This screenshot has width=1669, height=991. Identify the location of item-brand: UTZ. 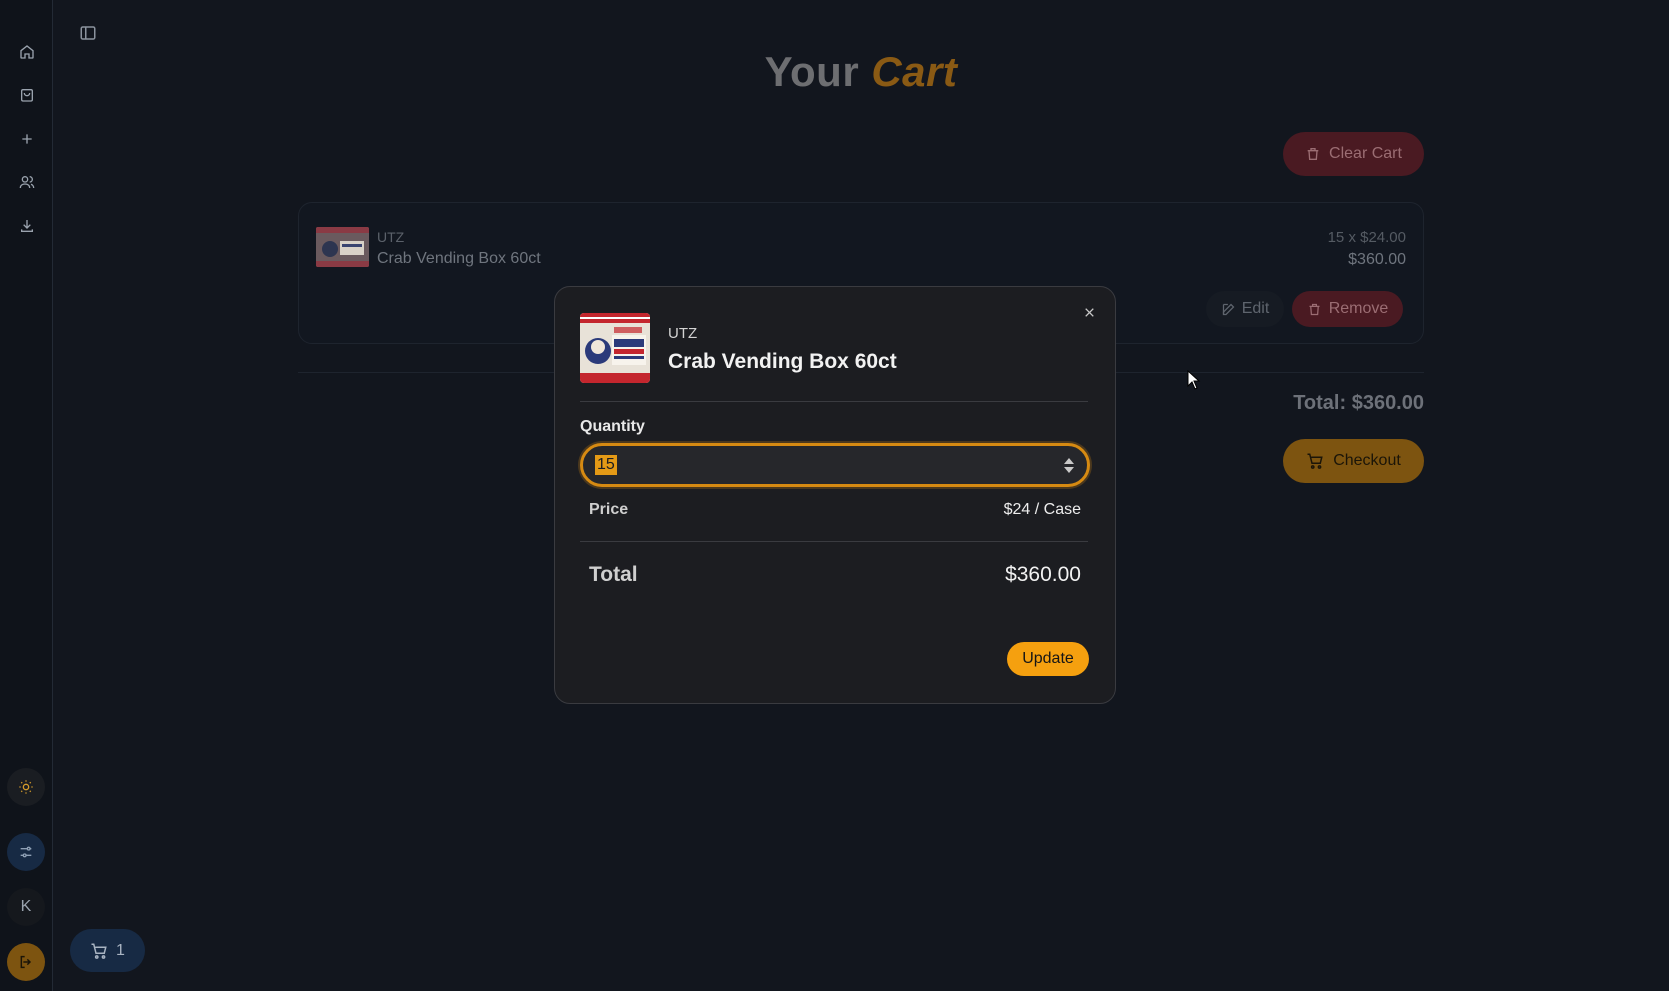
(391, 237).